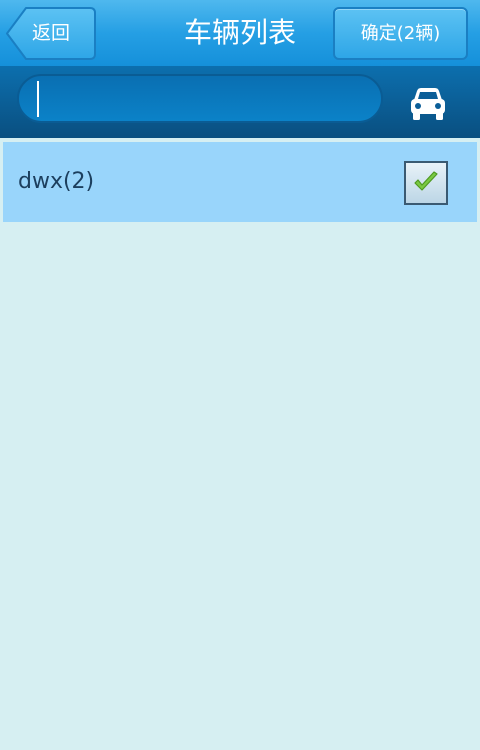 This screenshot has height=750, width=480. I want to click on text-cursor, so click(38, 99).